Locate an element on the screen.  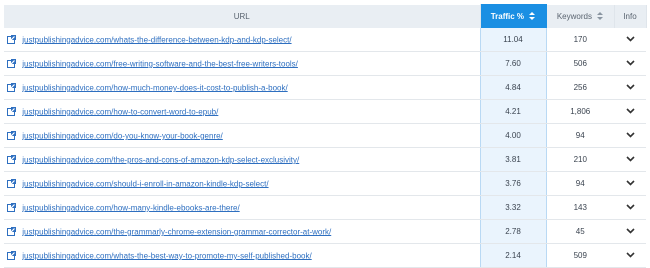
traffic-cell: 7.60 is located at coordinates (513, 63).